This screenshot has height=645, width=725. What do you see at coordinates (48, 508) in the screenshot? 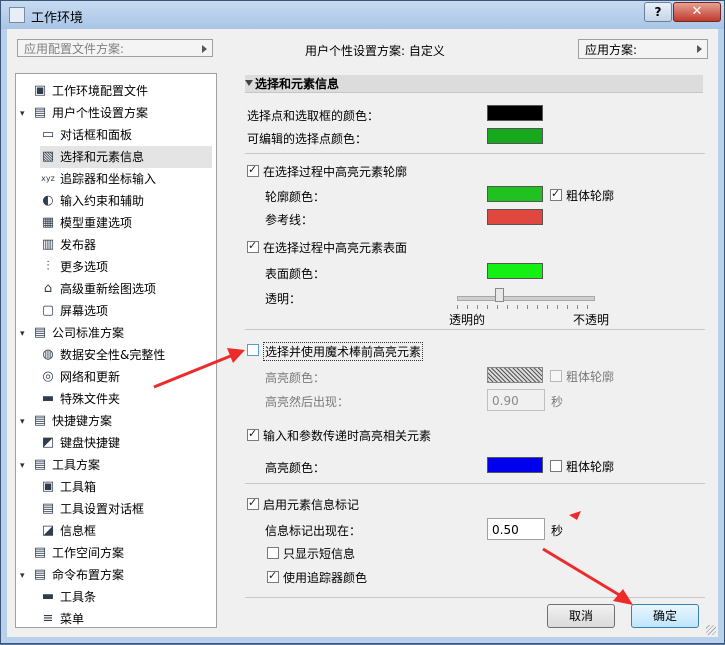
I see `tool-settings-icon: ▤` at bounding box center [48, 508].